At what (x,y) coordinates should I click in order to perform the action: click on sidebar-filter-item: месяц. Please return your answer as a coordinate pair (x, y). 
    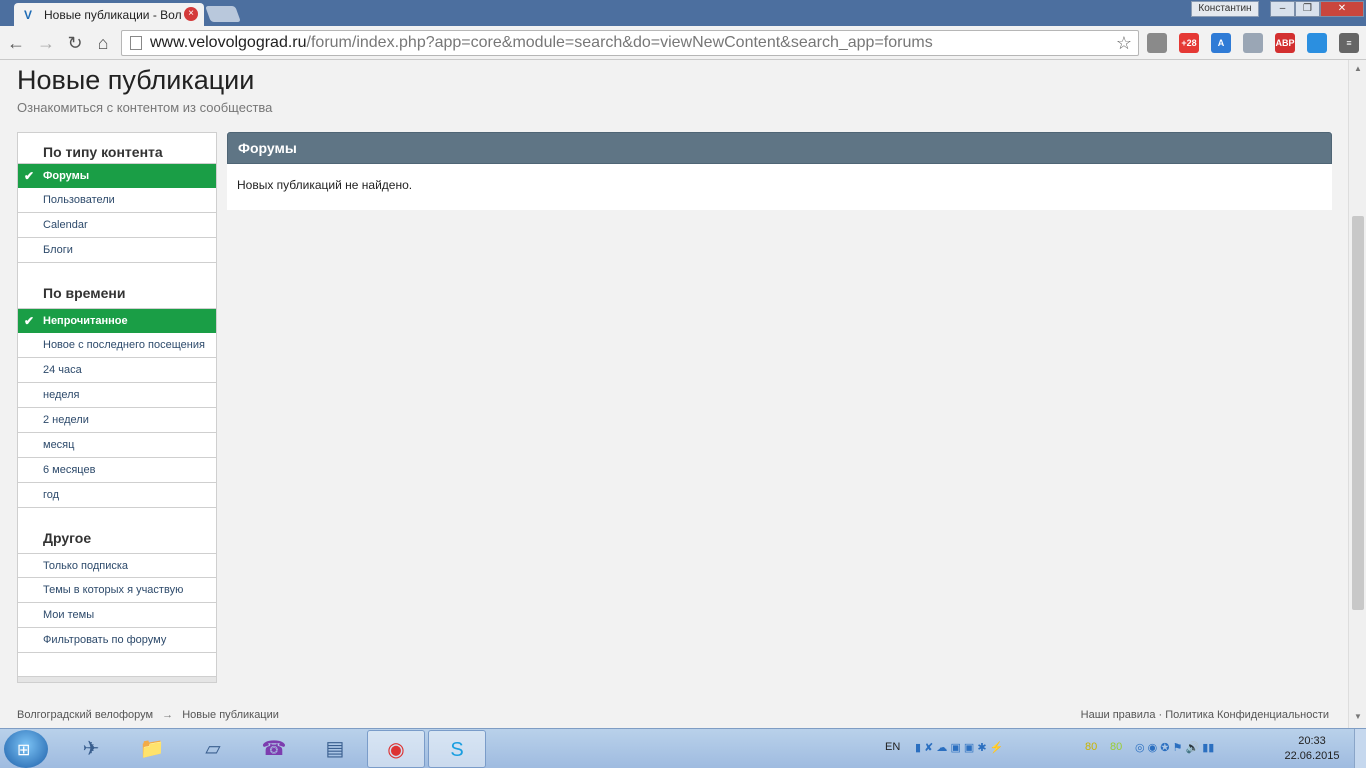
    Looking at the image, I should click on (117, 445).